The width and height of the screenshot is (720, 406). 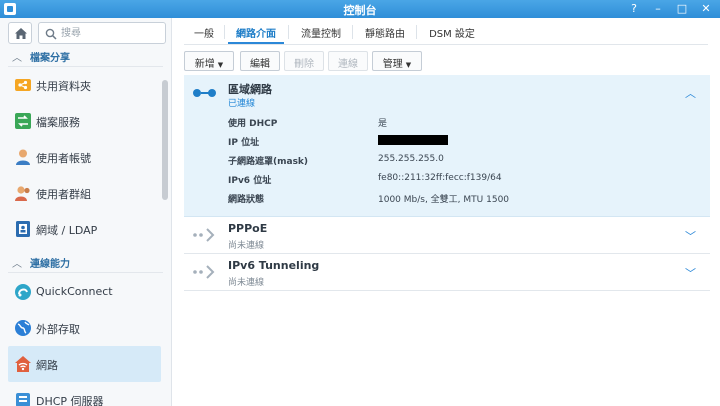 I want to click on user-icon, so click(x=23, y=157).